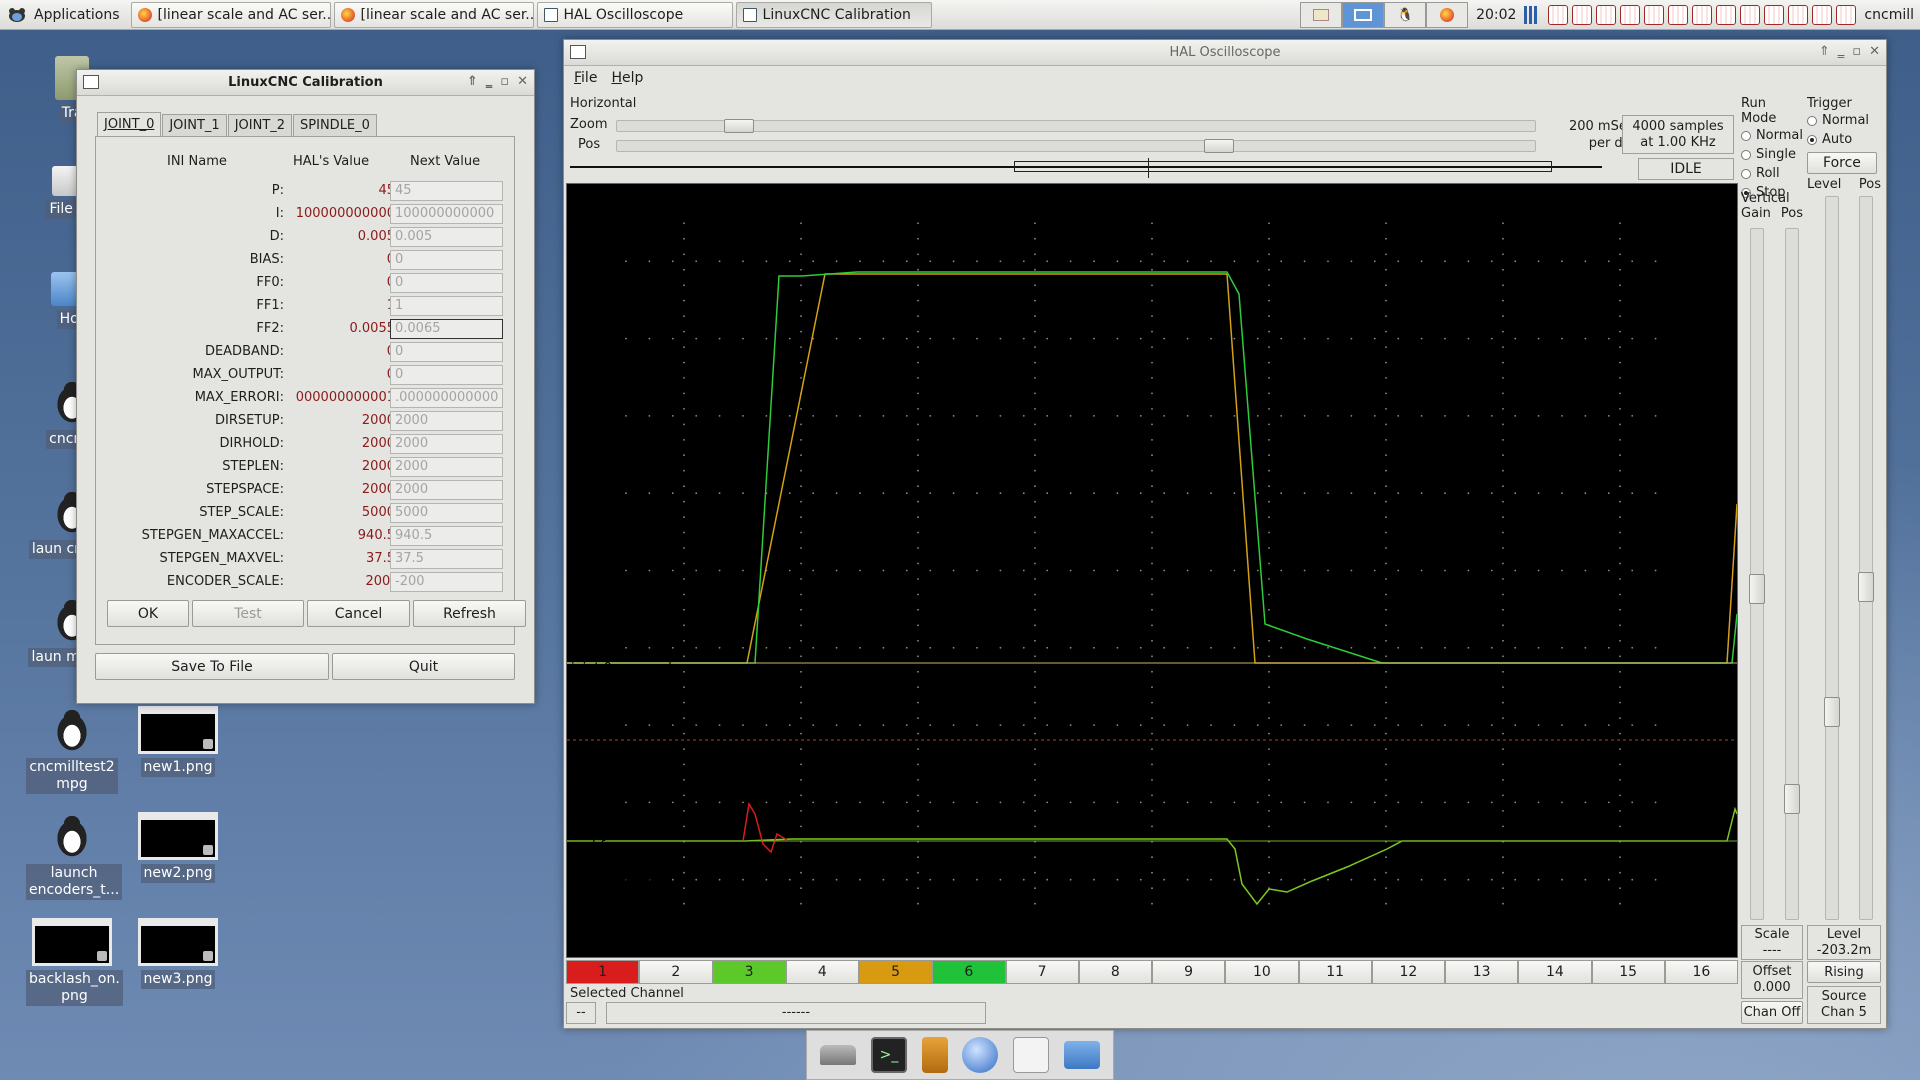  Describe the element at coordinates (1408, 972) in the screenshot. I see `channel-button-12: 12` at that location.